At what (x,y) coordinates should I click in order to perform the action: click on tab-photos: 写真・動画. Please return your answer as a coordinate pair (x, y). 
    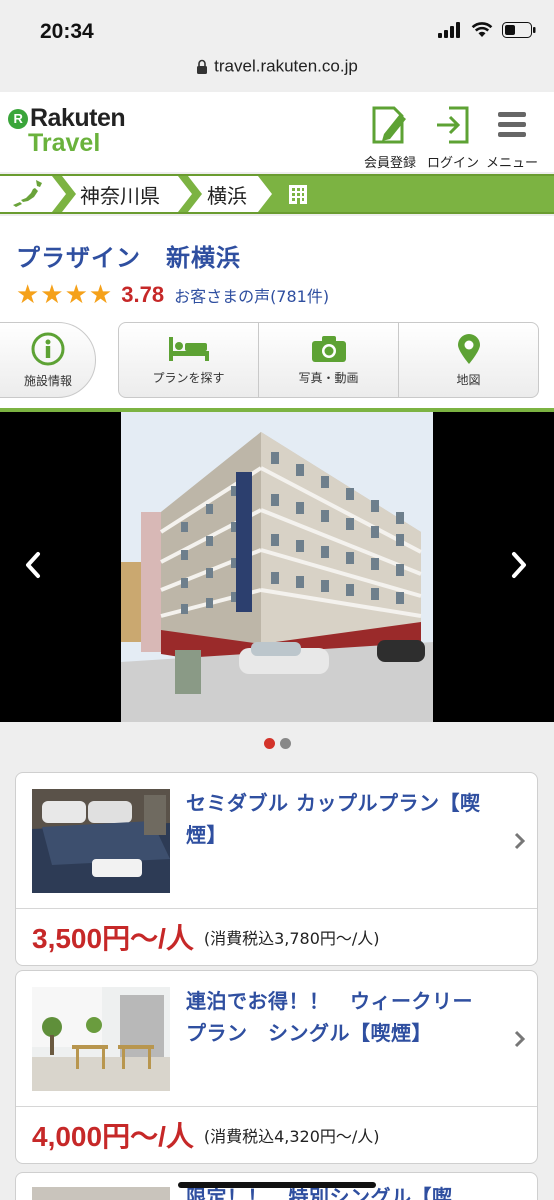
    Looking at the image, I should click on (329, 360).